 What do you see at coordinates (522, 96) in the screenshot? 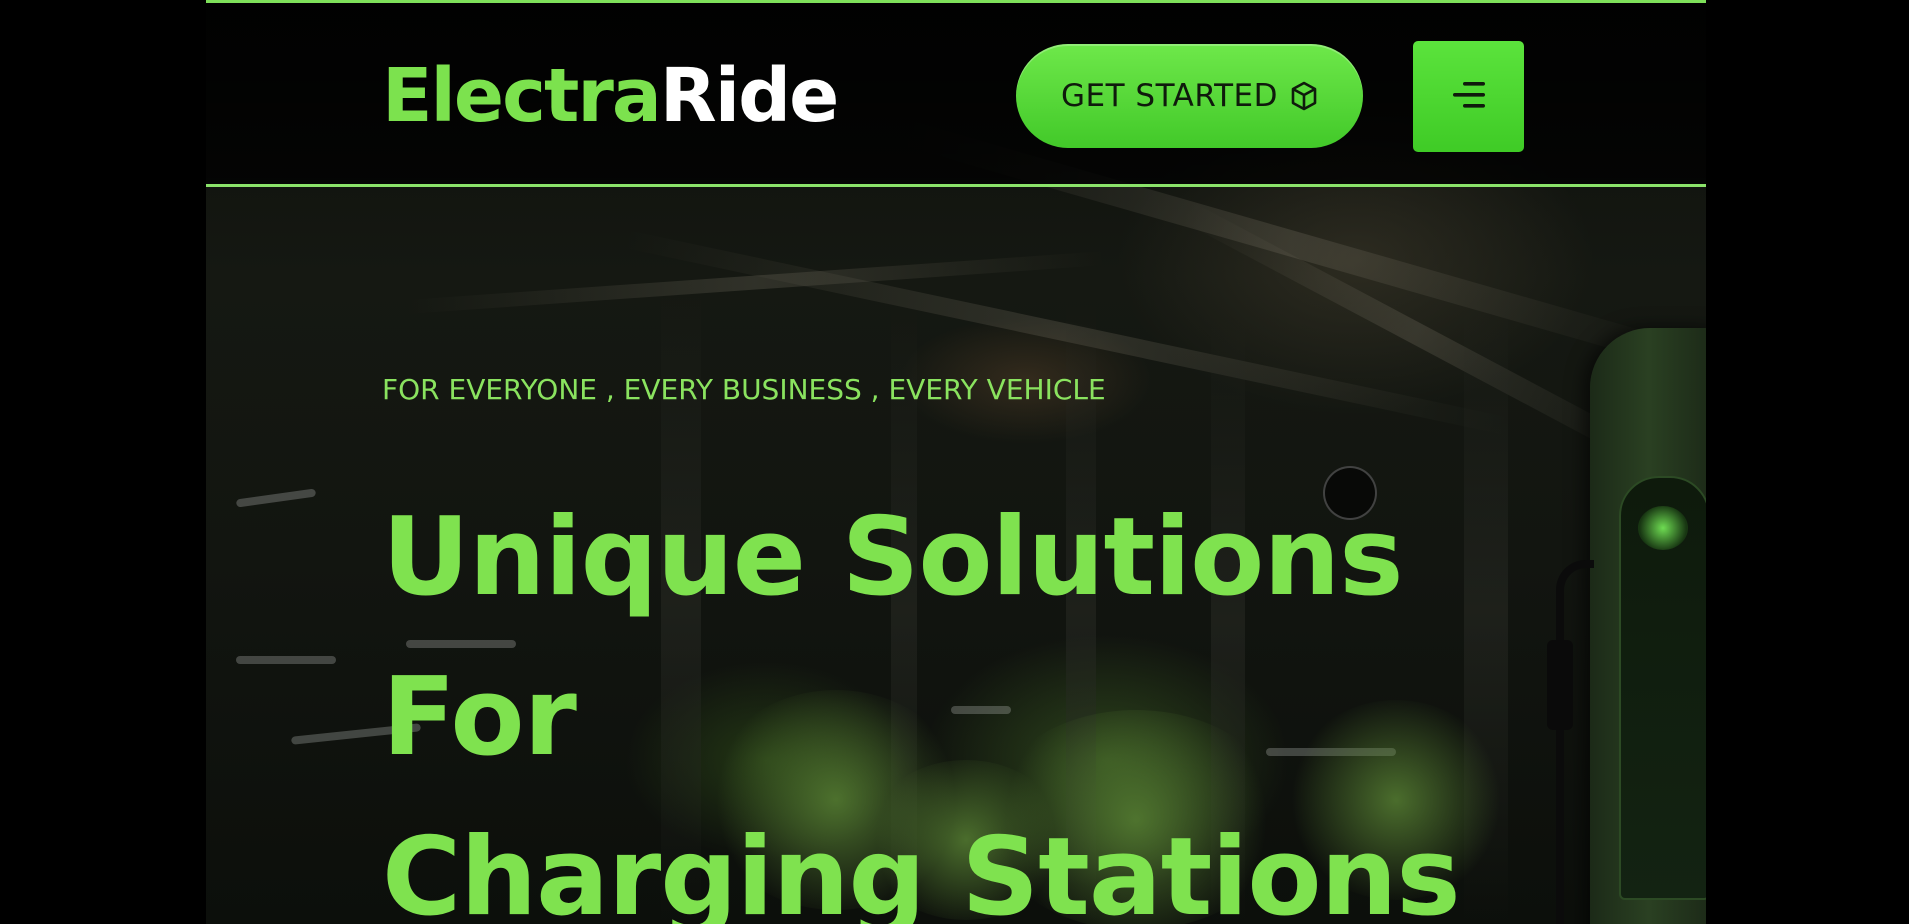
I see `brand-name-part1: Electra` at bounding box center [522, 96].